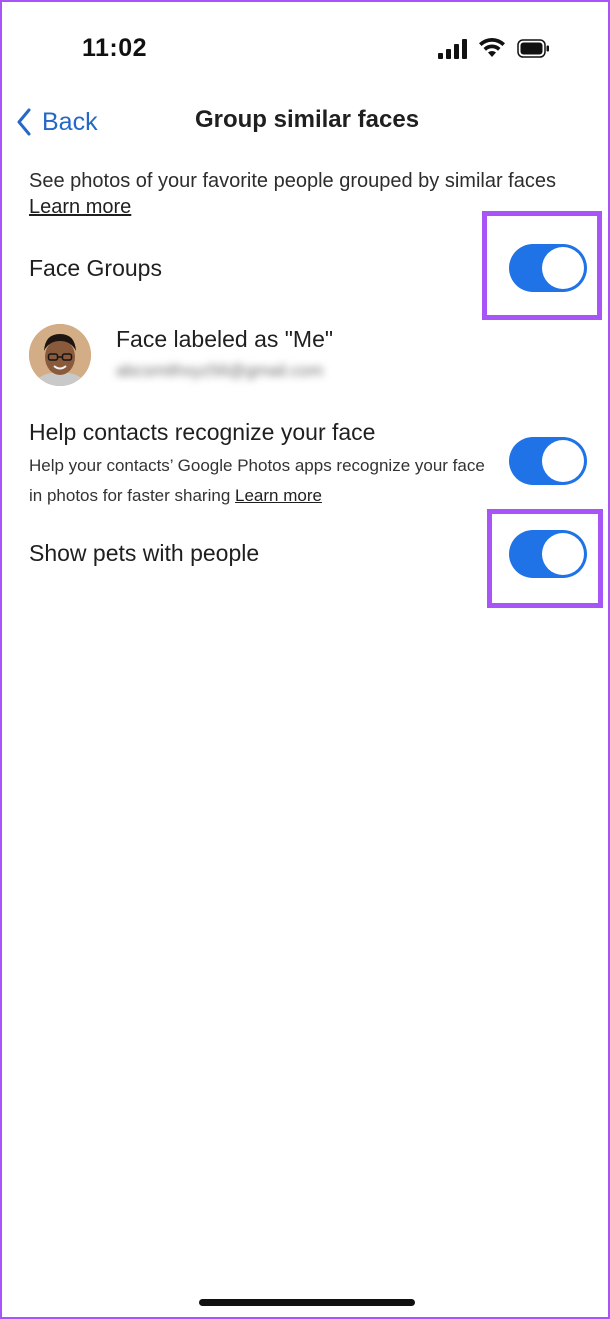  I want to click on avatar-face-image, so click(60, 355).